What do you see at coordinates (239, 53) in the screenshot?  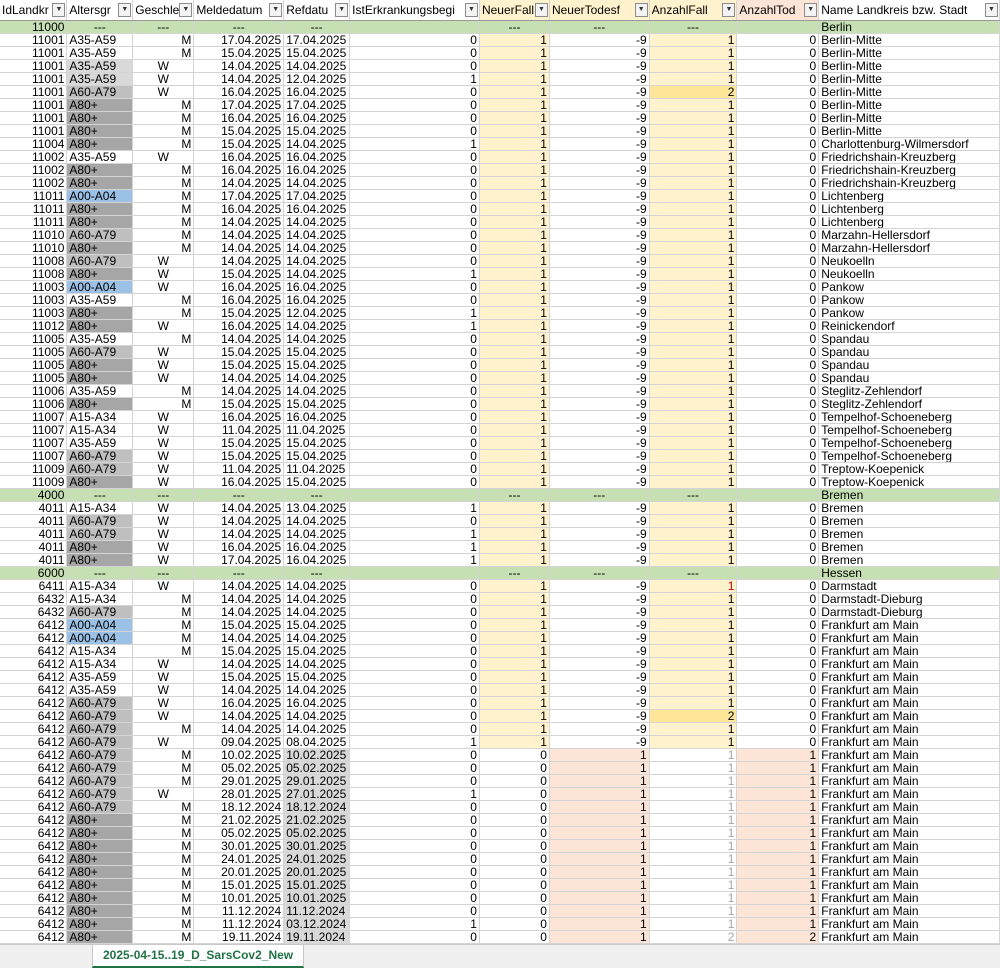 I see `cell-meldedatum: 15.04.2025` at bounding box center [239, 53].